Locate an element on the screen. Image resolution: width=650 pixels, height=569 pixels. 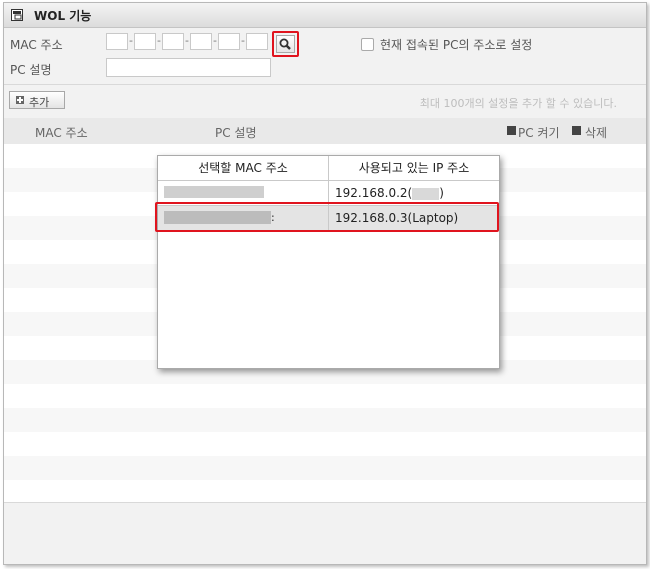
mac-address-label: MAC 주소 is located at coordinates (36, 45).